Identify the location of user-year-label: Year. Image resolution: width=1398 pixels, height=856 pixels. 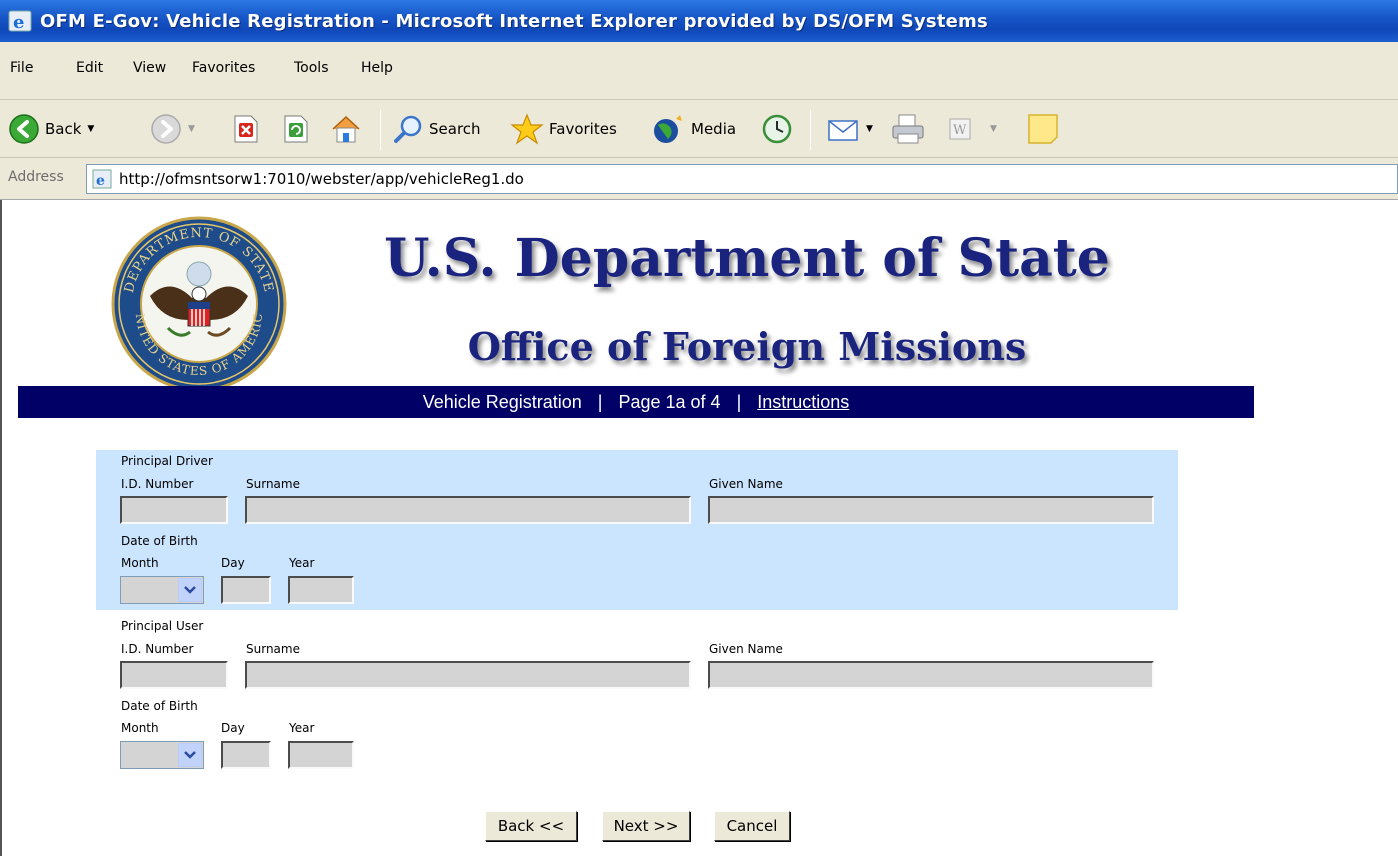
(302, 728).